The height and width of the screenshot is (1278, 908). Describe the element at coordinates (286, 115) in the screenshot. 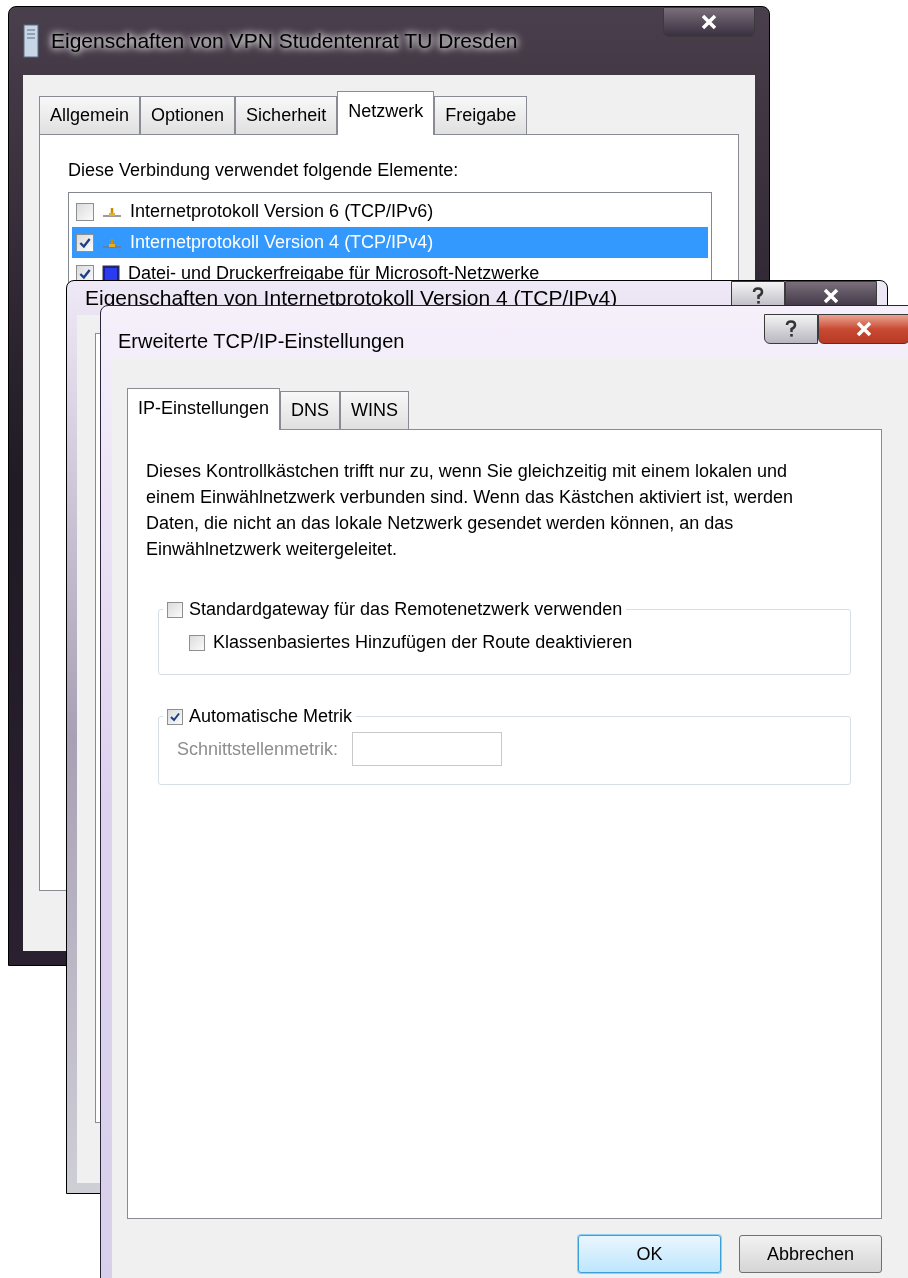

I see `tab: Sicherheit` at that location.